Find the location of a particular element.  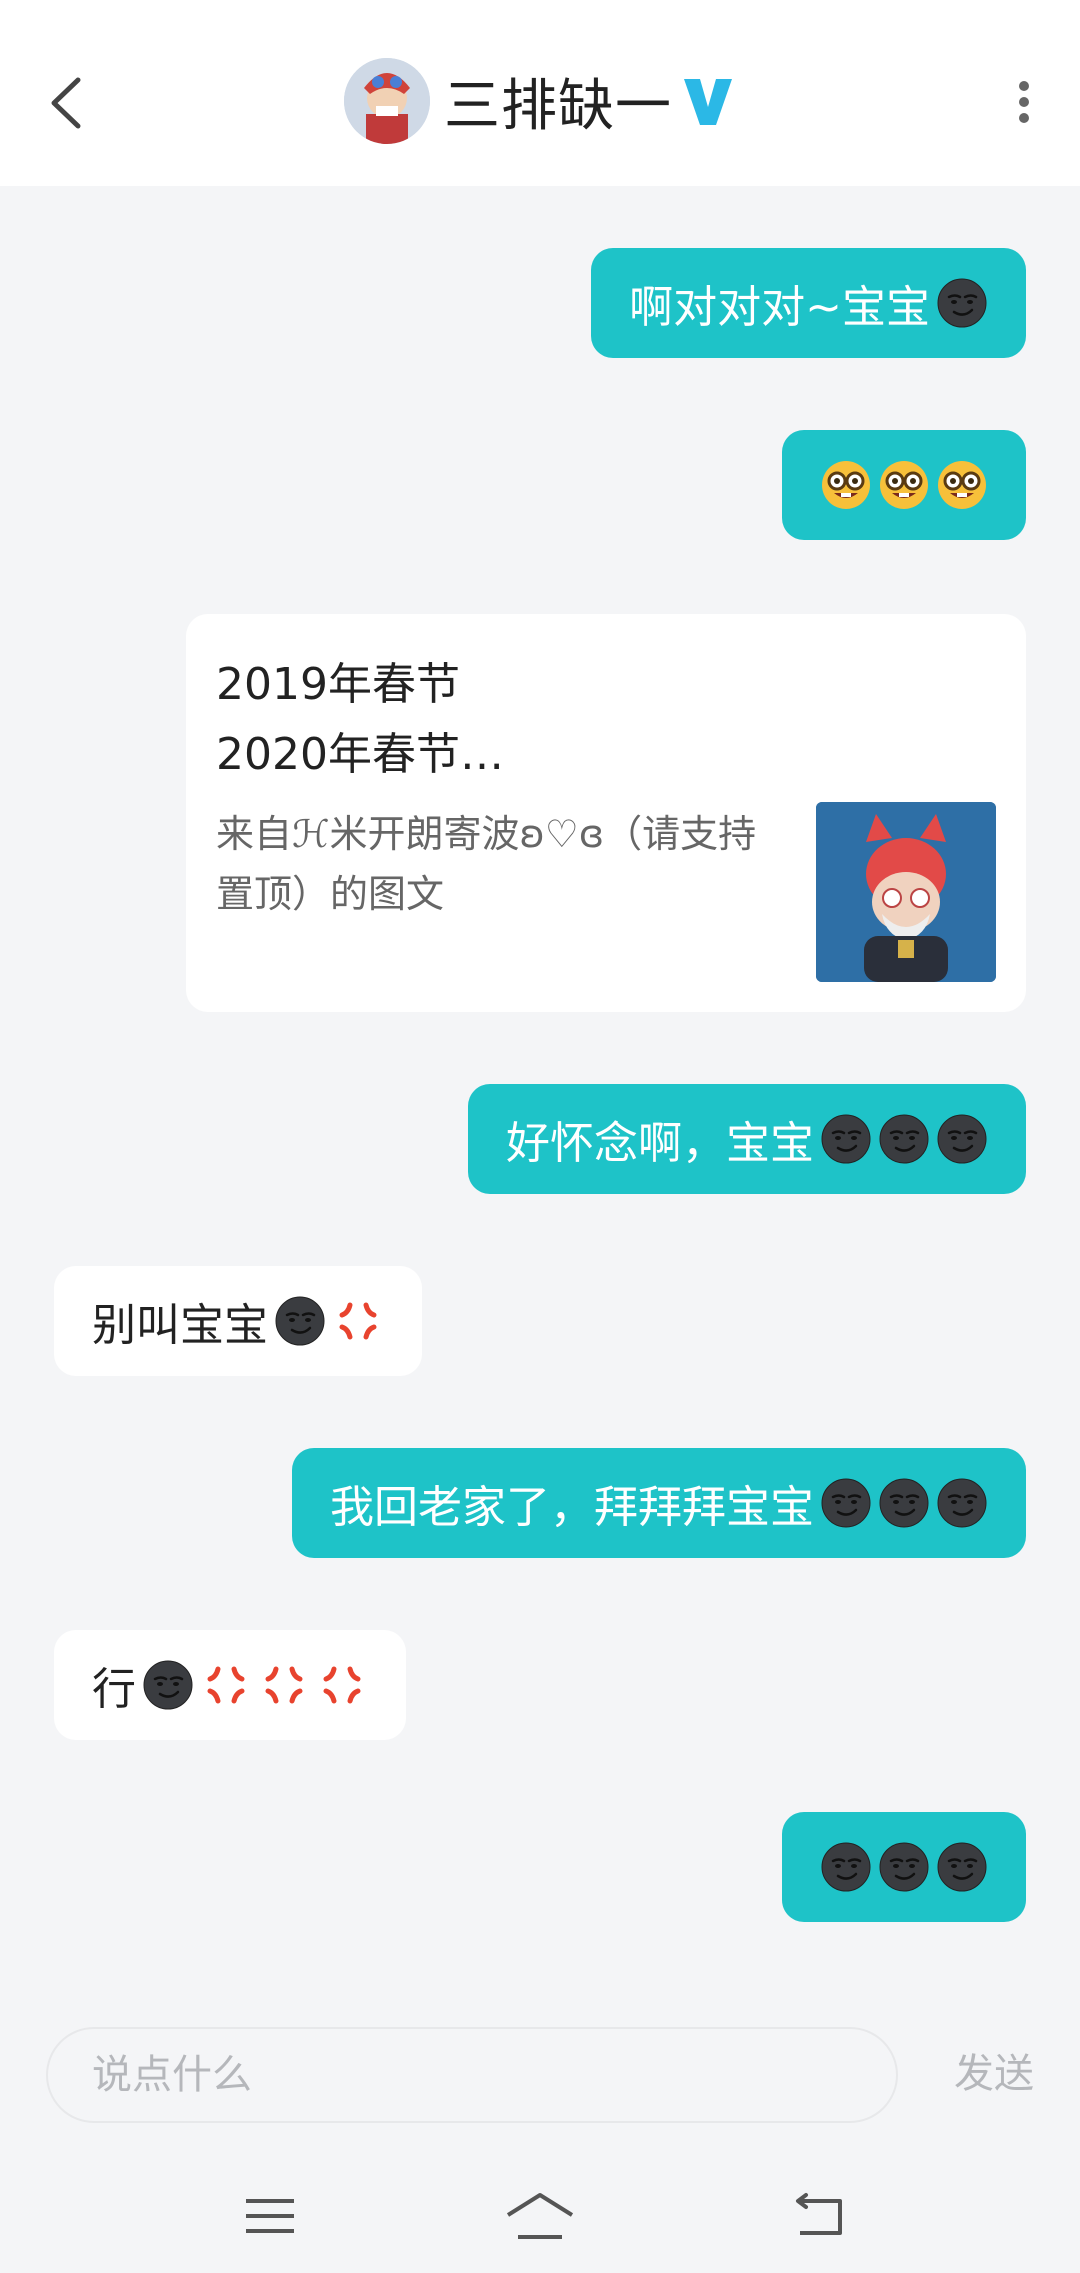

message-bubble-sent: 啊对对对~宝宝 is located at coordinates (808, 303).